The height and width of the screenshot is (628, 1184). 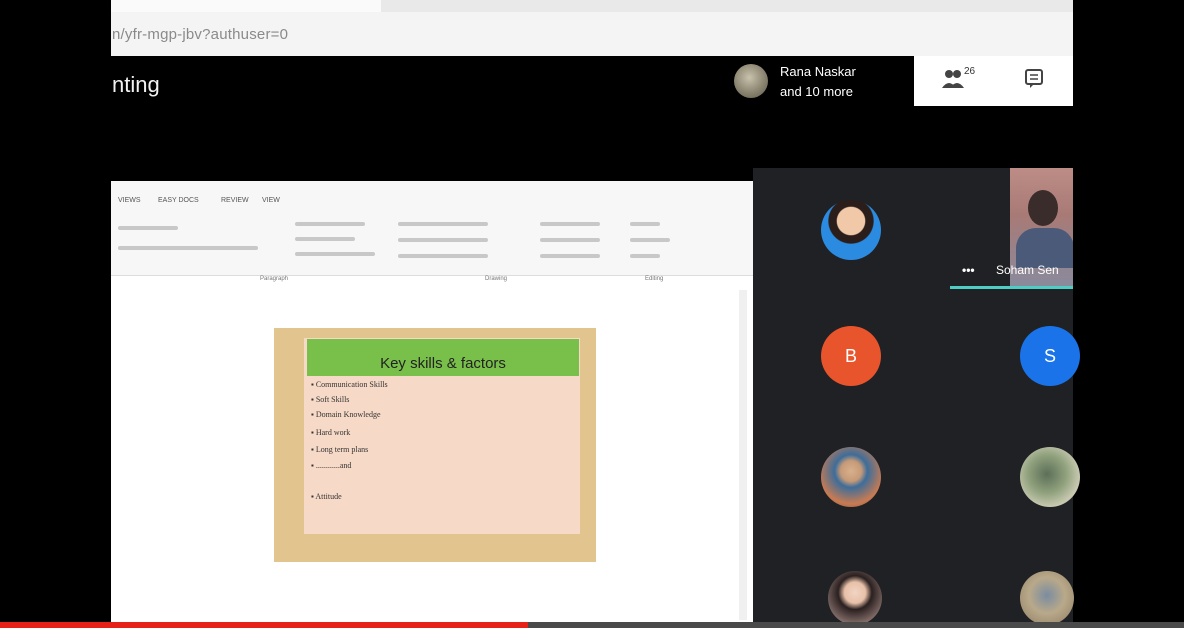 What do you see at coordinates (235, 200) in the screenshot?
I see `ribbon-tab: REVIEW` at bounding box center [235, 200].